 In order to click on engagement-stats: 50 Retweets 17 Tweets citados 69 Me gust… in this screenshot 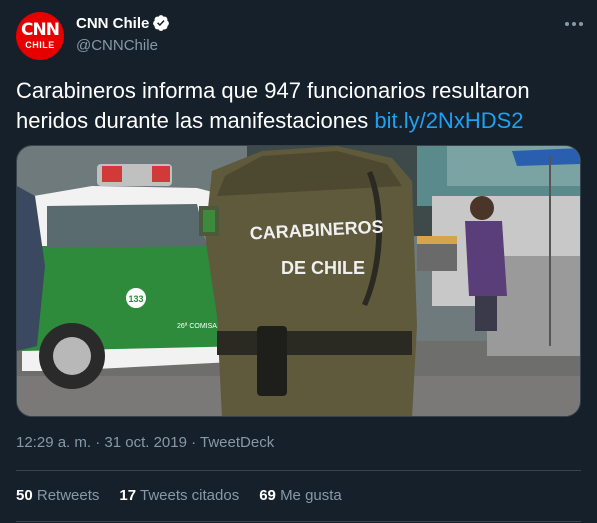, I will do `click(189, 495)`.